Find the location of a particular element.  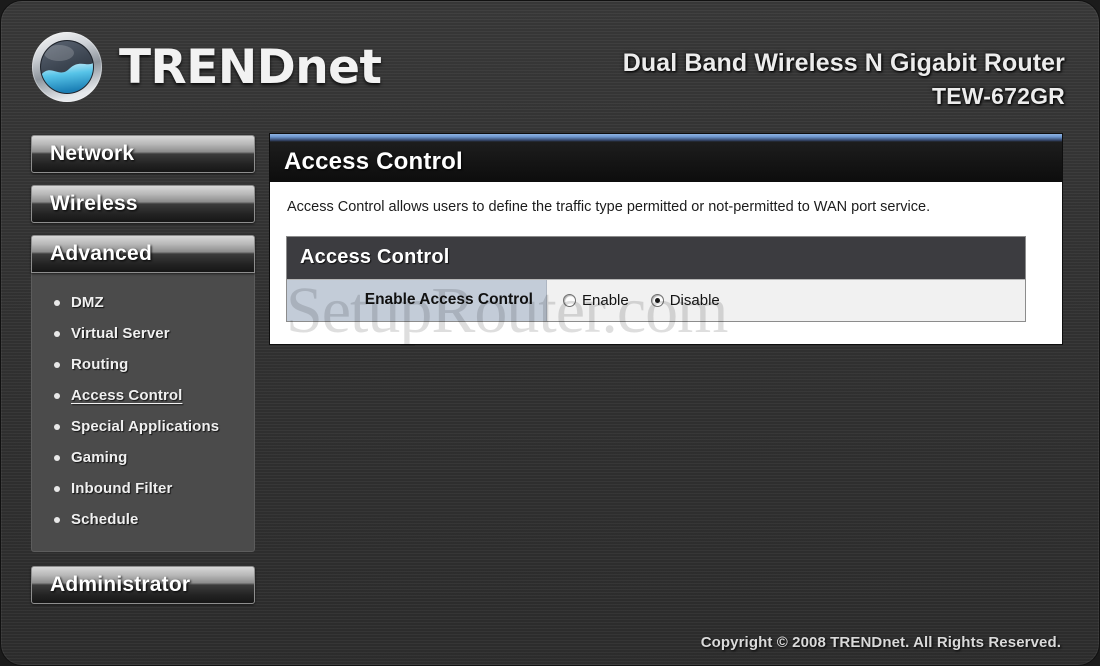

radio-label: Disable is located at coordinates (694, 300).